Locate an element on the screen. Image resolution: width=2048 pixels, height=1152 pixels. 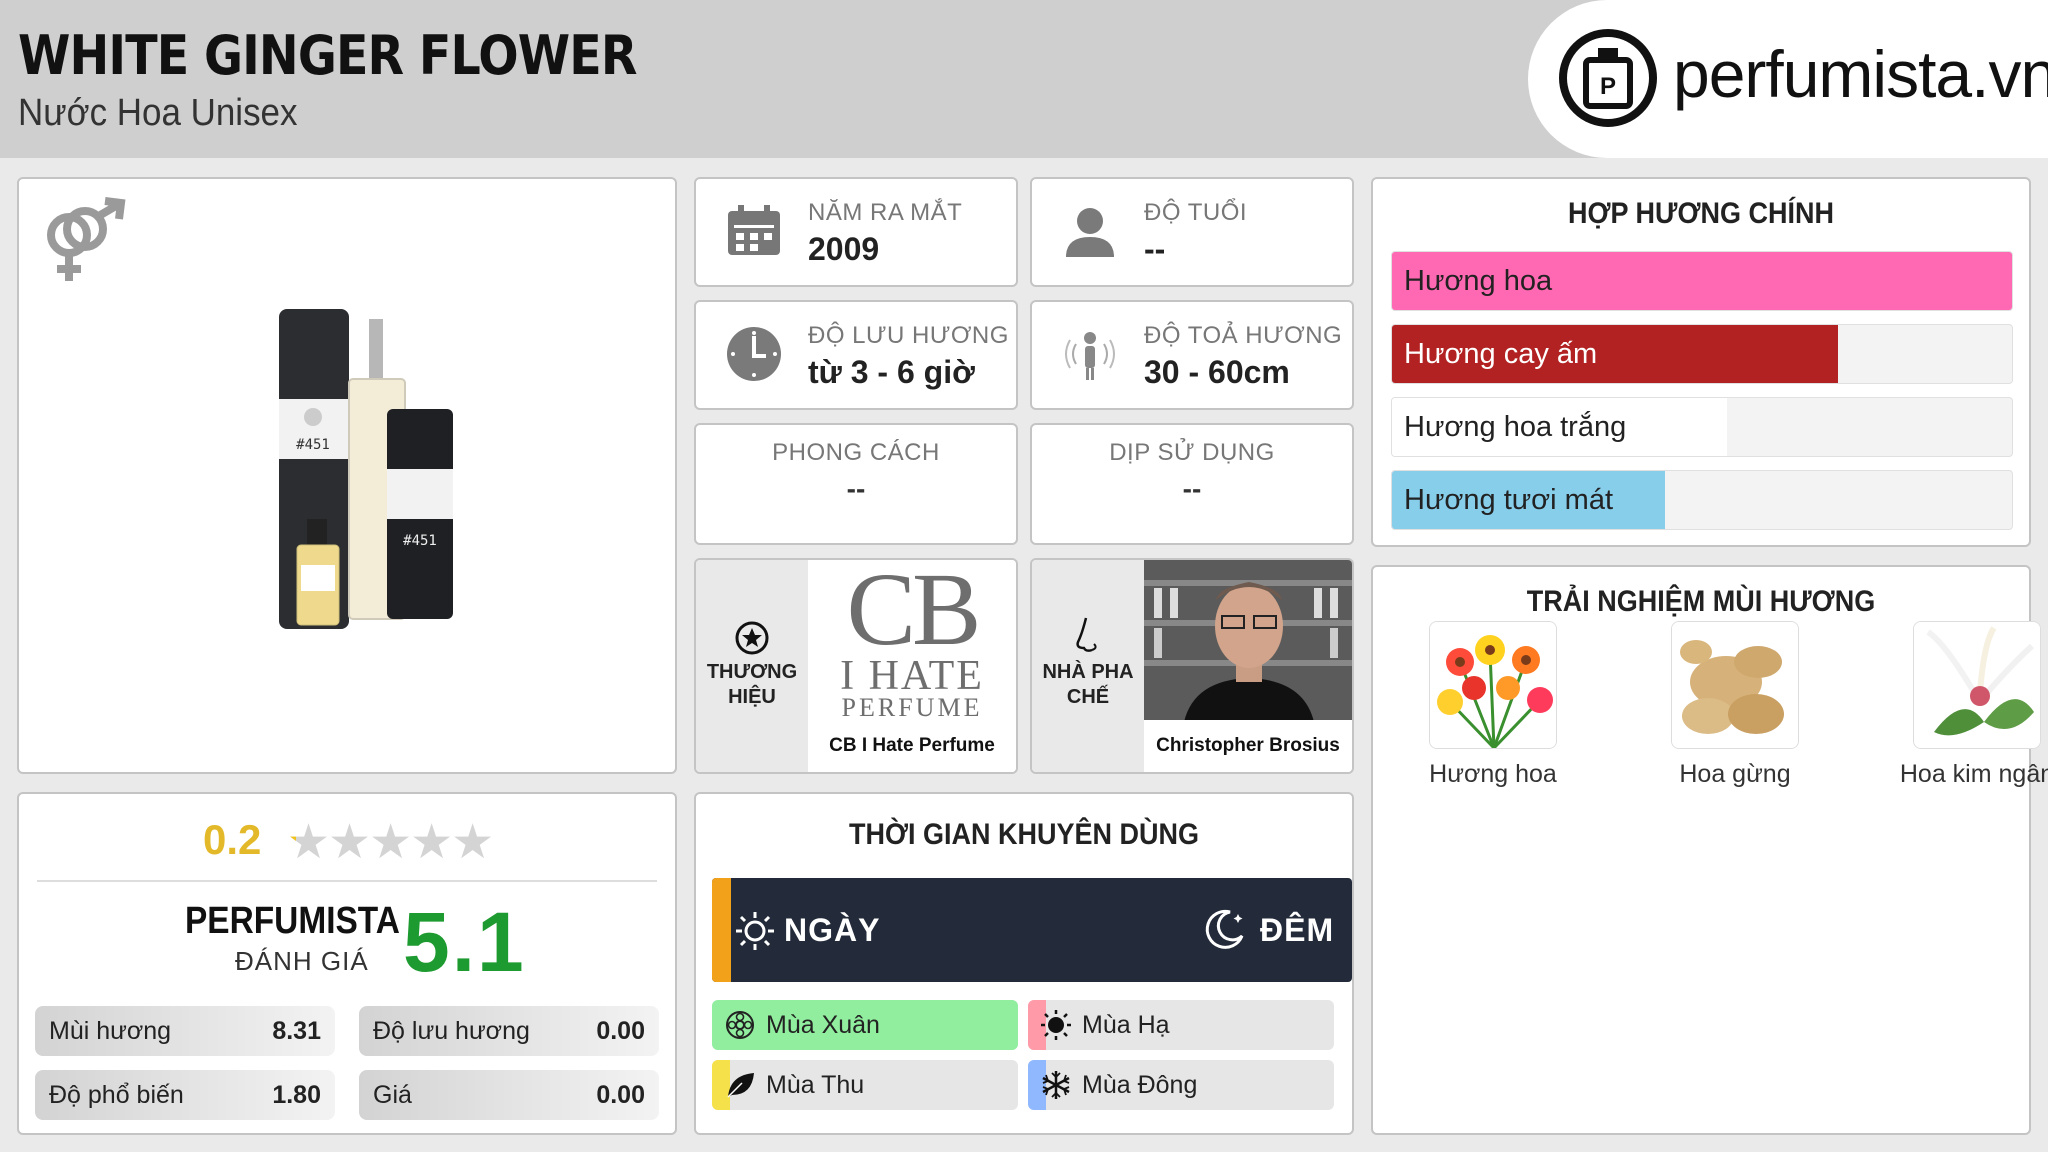
season-autumn: Mùa Thu is located at coordinates (865, 1085).